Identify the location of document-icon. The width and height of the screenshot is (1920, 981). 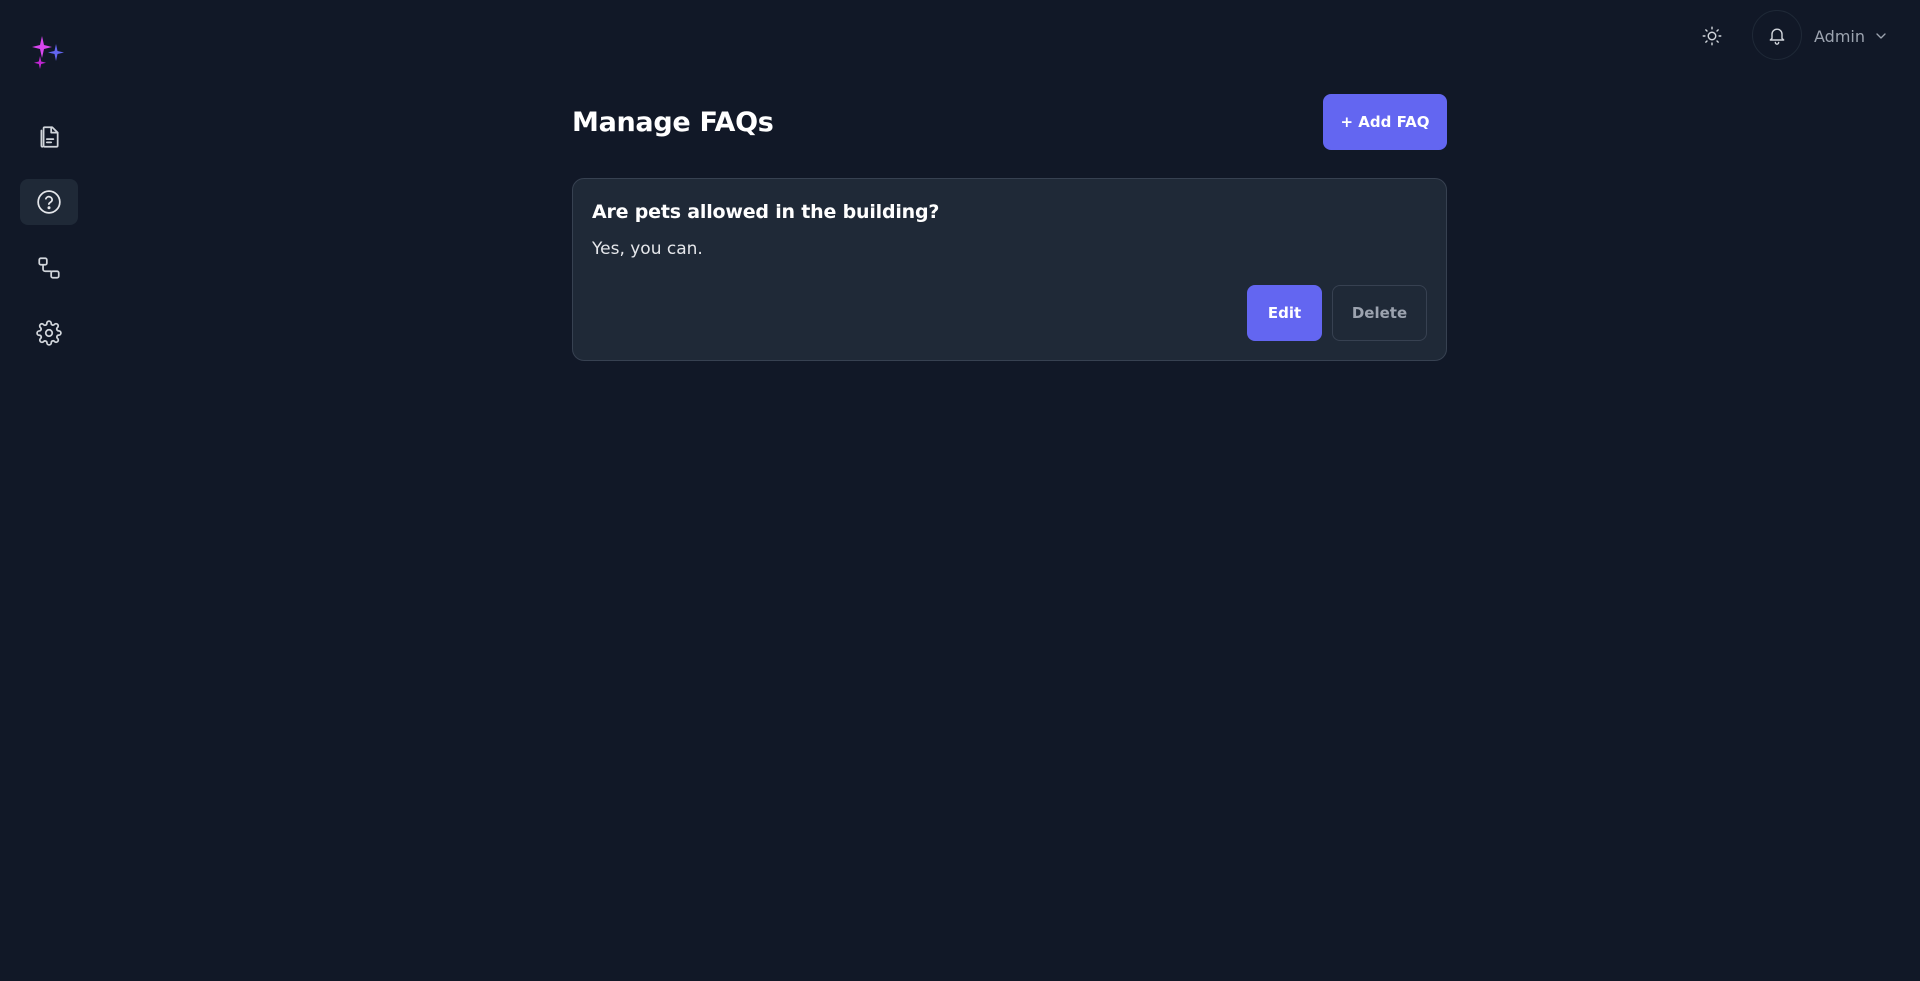
(49, 137).